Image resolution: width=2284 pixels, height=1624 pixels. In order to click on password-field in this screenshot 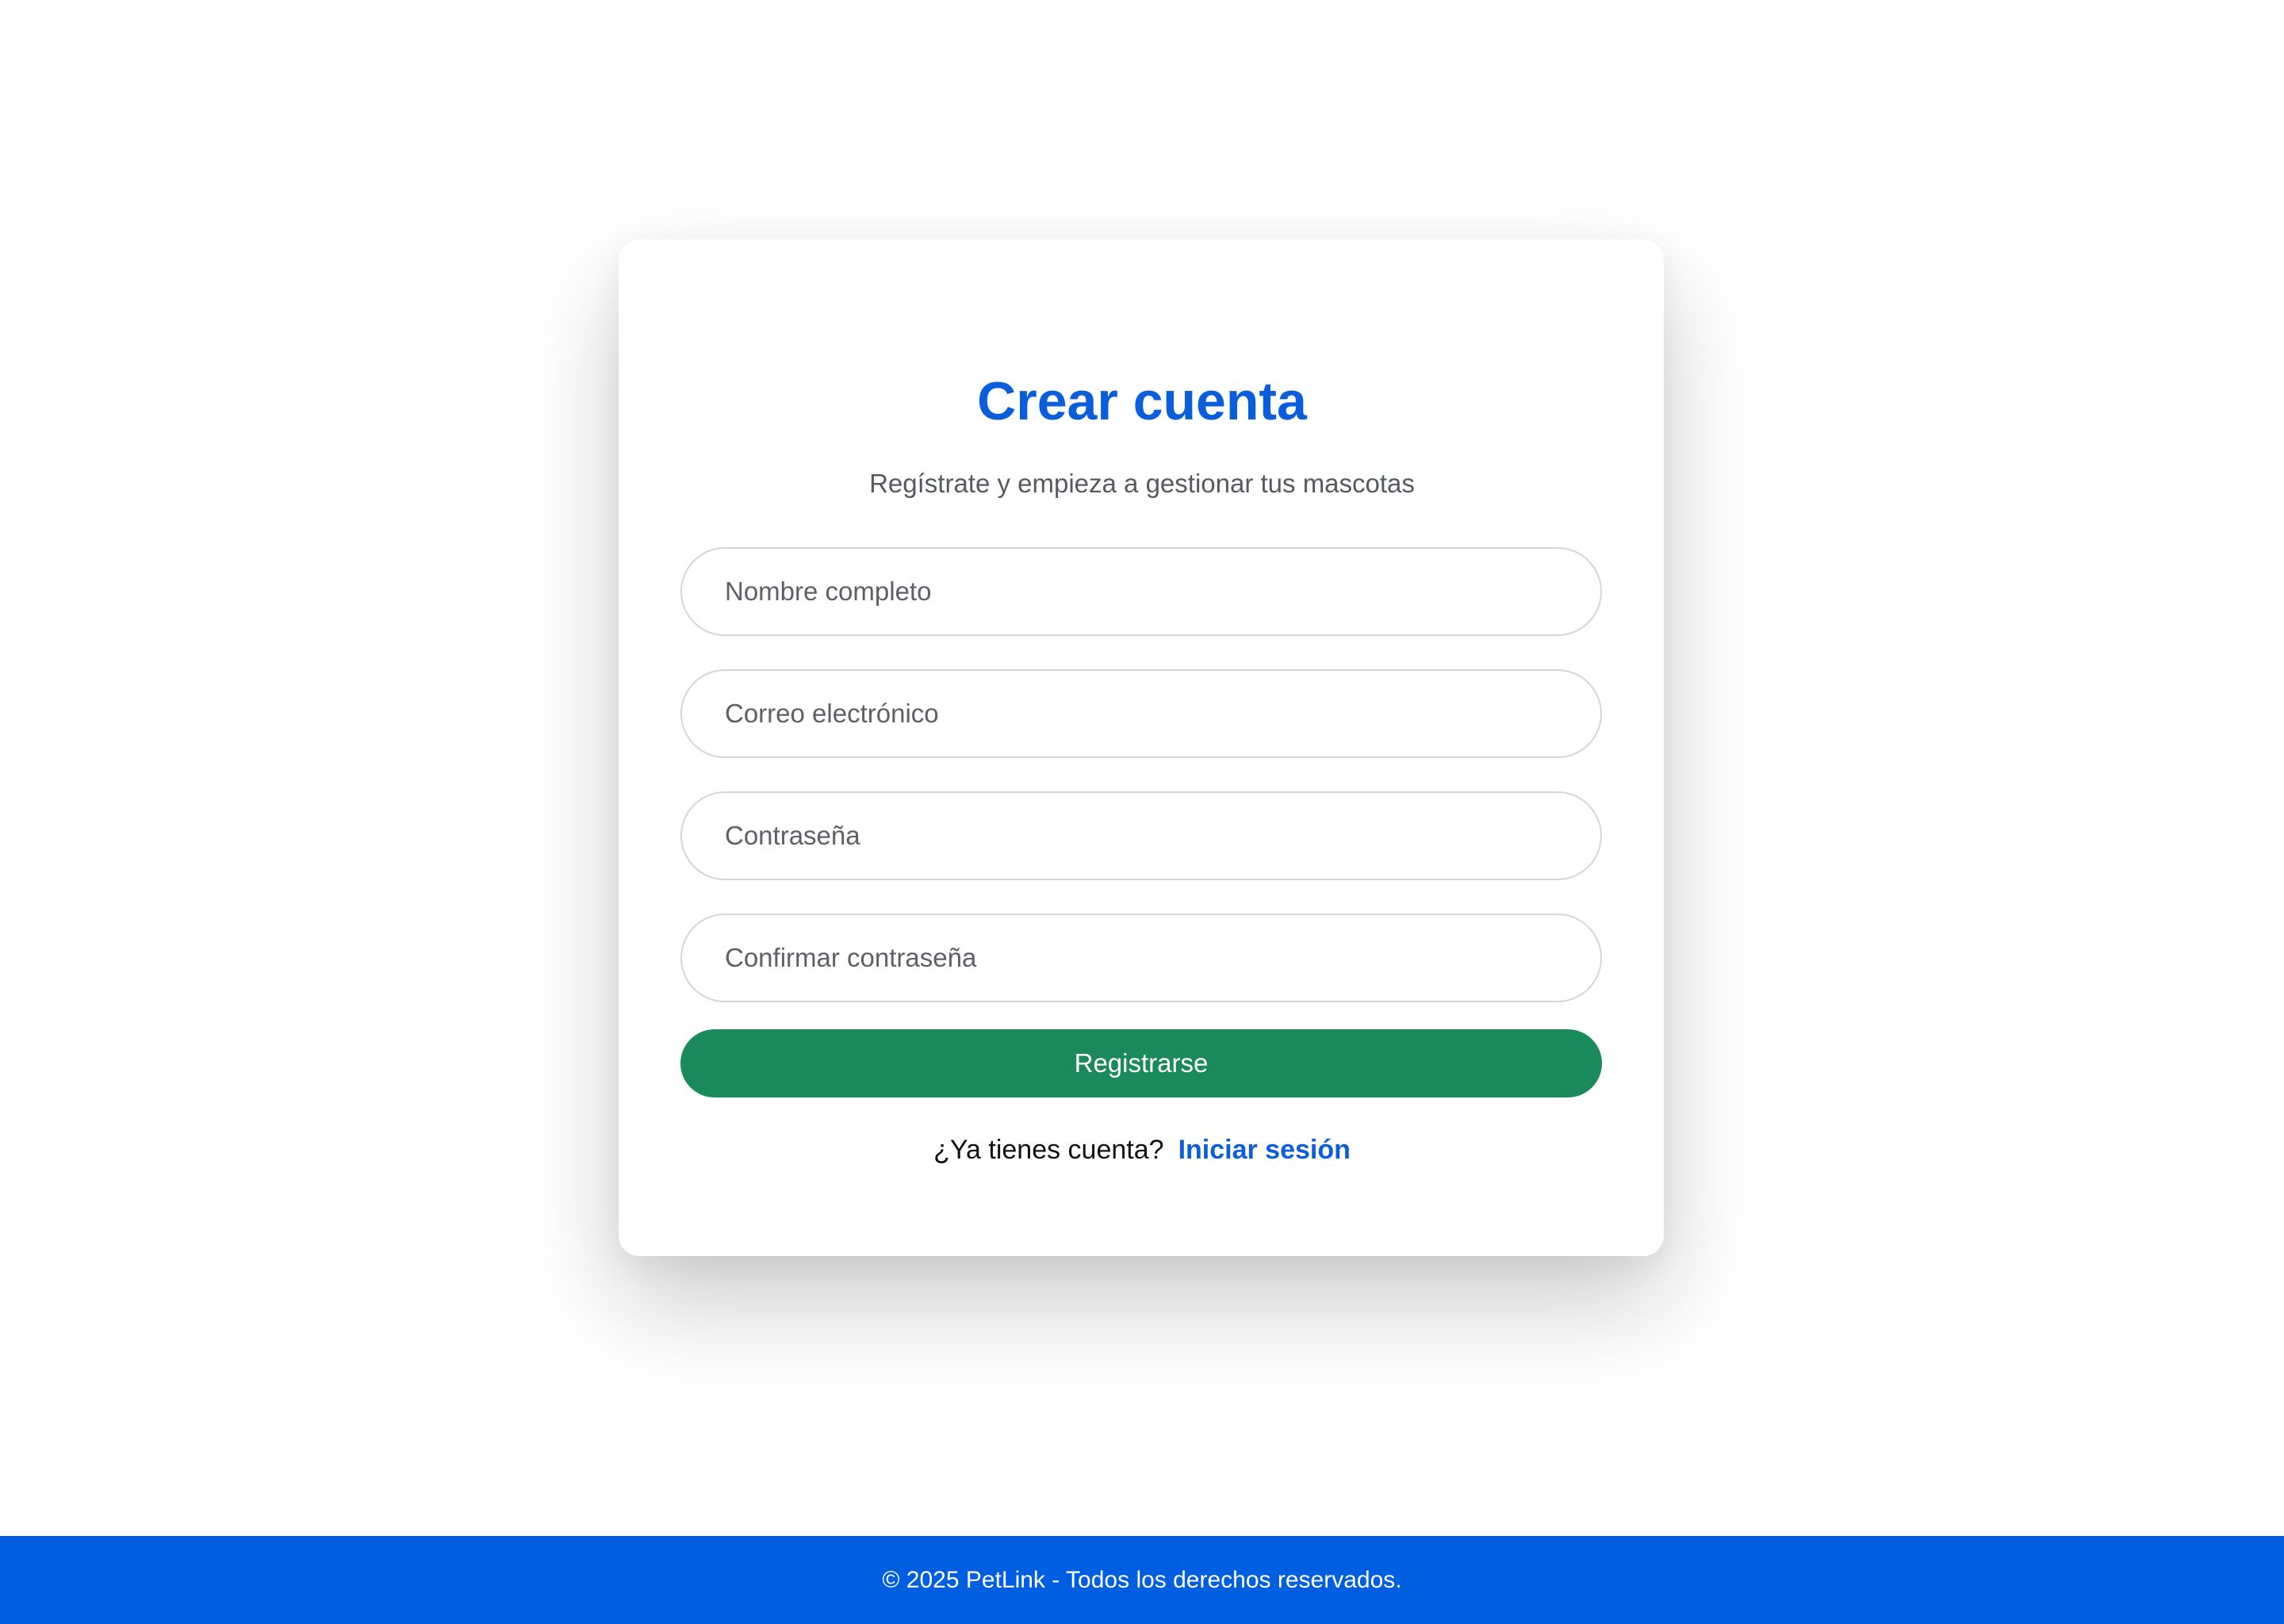, I will do `click(1141, 835)`.